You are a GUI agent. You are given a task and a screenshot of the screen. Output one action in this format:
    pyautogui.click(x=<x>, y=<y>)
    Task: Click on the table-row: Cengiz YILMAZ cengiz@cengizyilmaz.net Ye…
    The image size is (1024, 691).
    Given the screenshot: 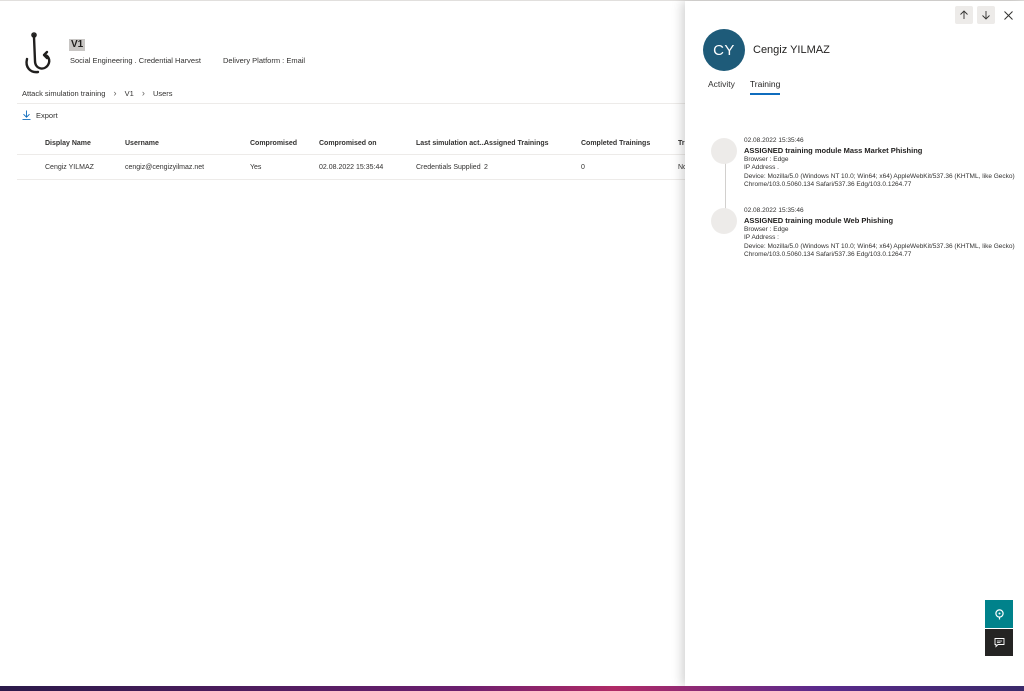 What is the action you would take?
    pyautogui.click(x=352, y=168)
    